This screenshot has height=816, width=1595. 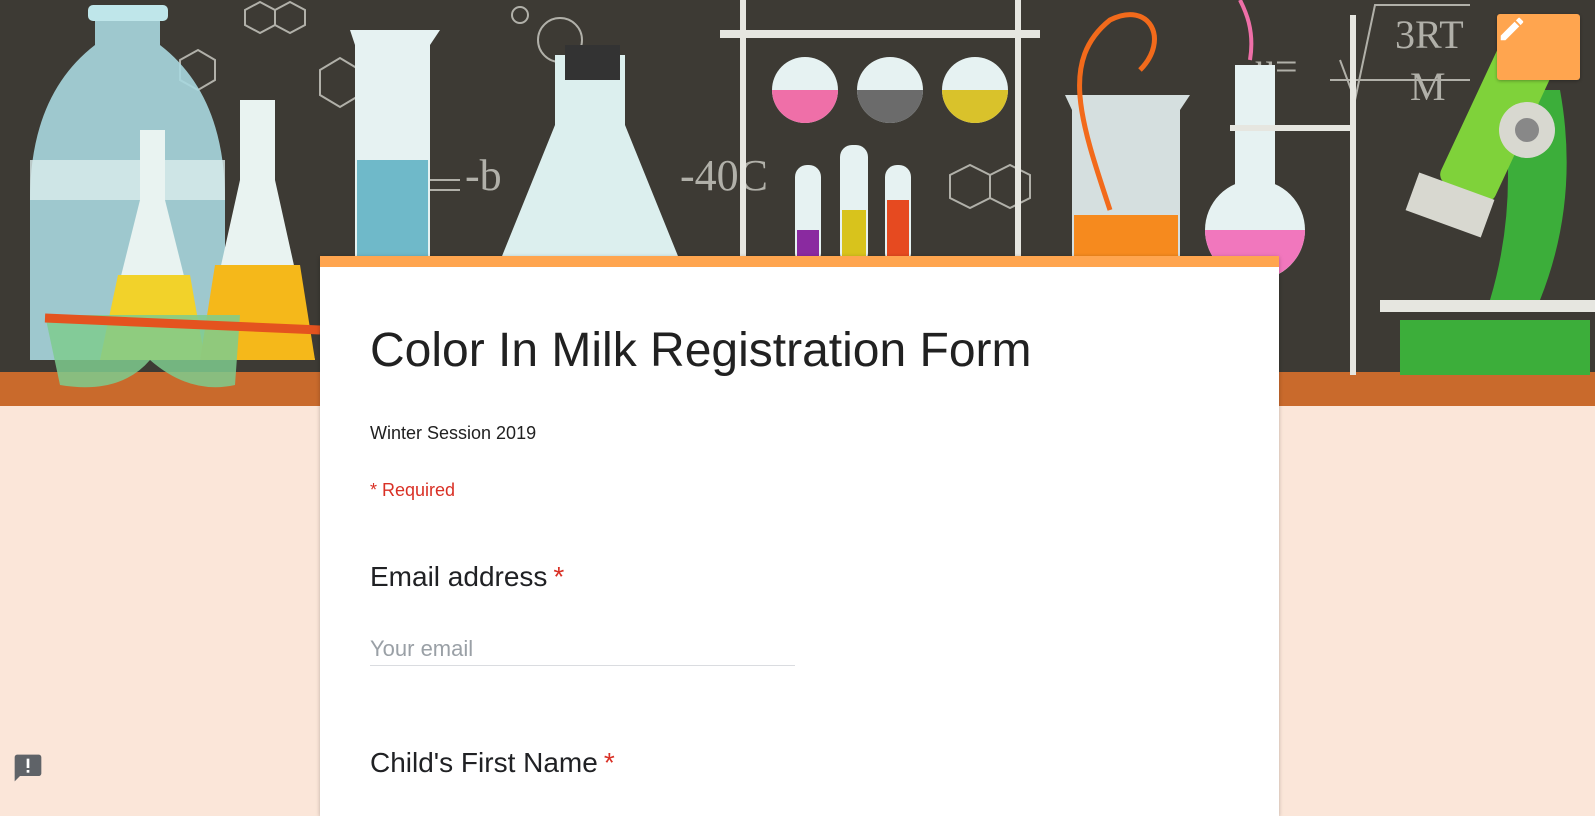 I want to click on report-issue-icon, so click(x=28, y=768).